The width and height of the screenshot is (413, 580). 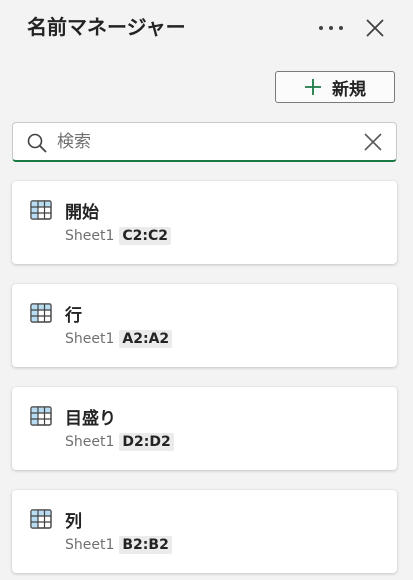 What do you see at coordinates (90, 419) in the screenshot?
I see `name-label: 目盛り` at bounding box center [90, 419].